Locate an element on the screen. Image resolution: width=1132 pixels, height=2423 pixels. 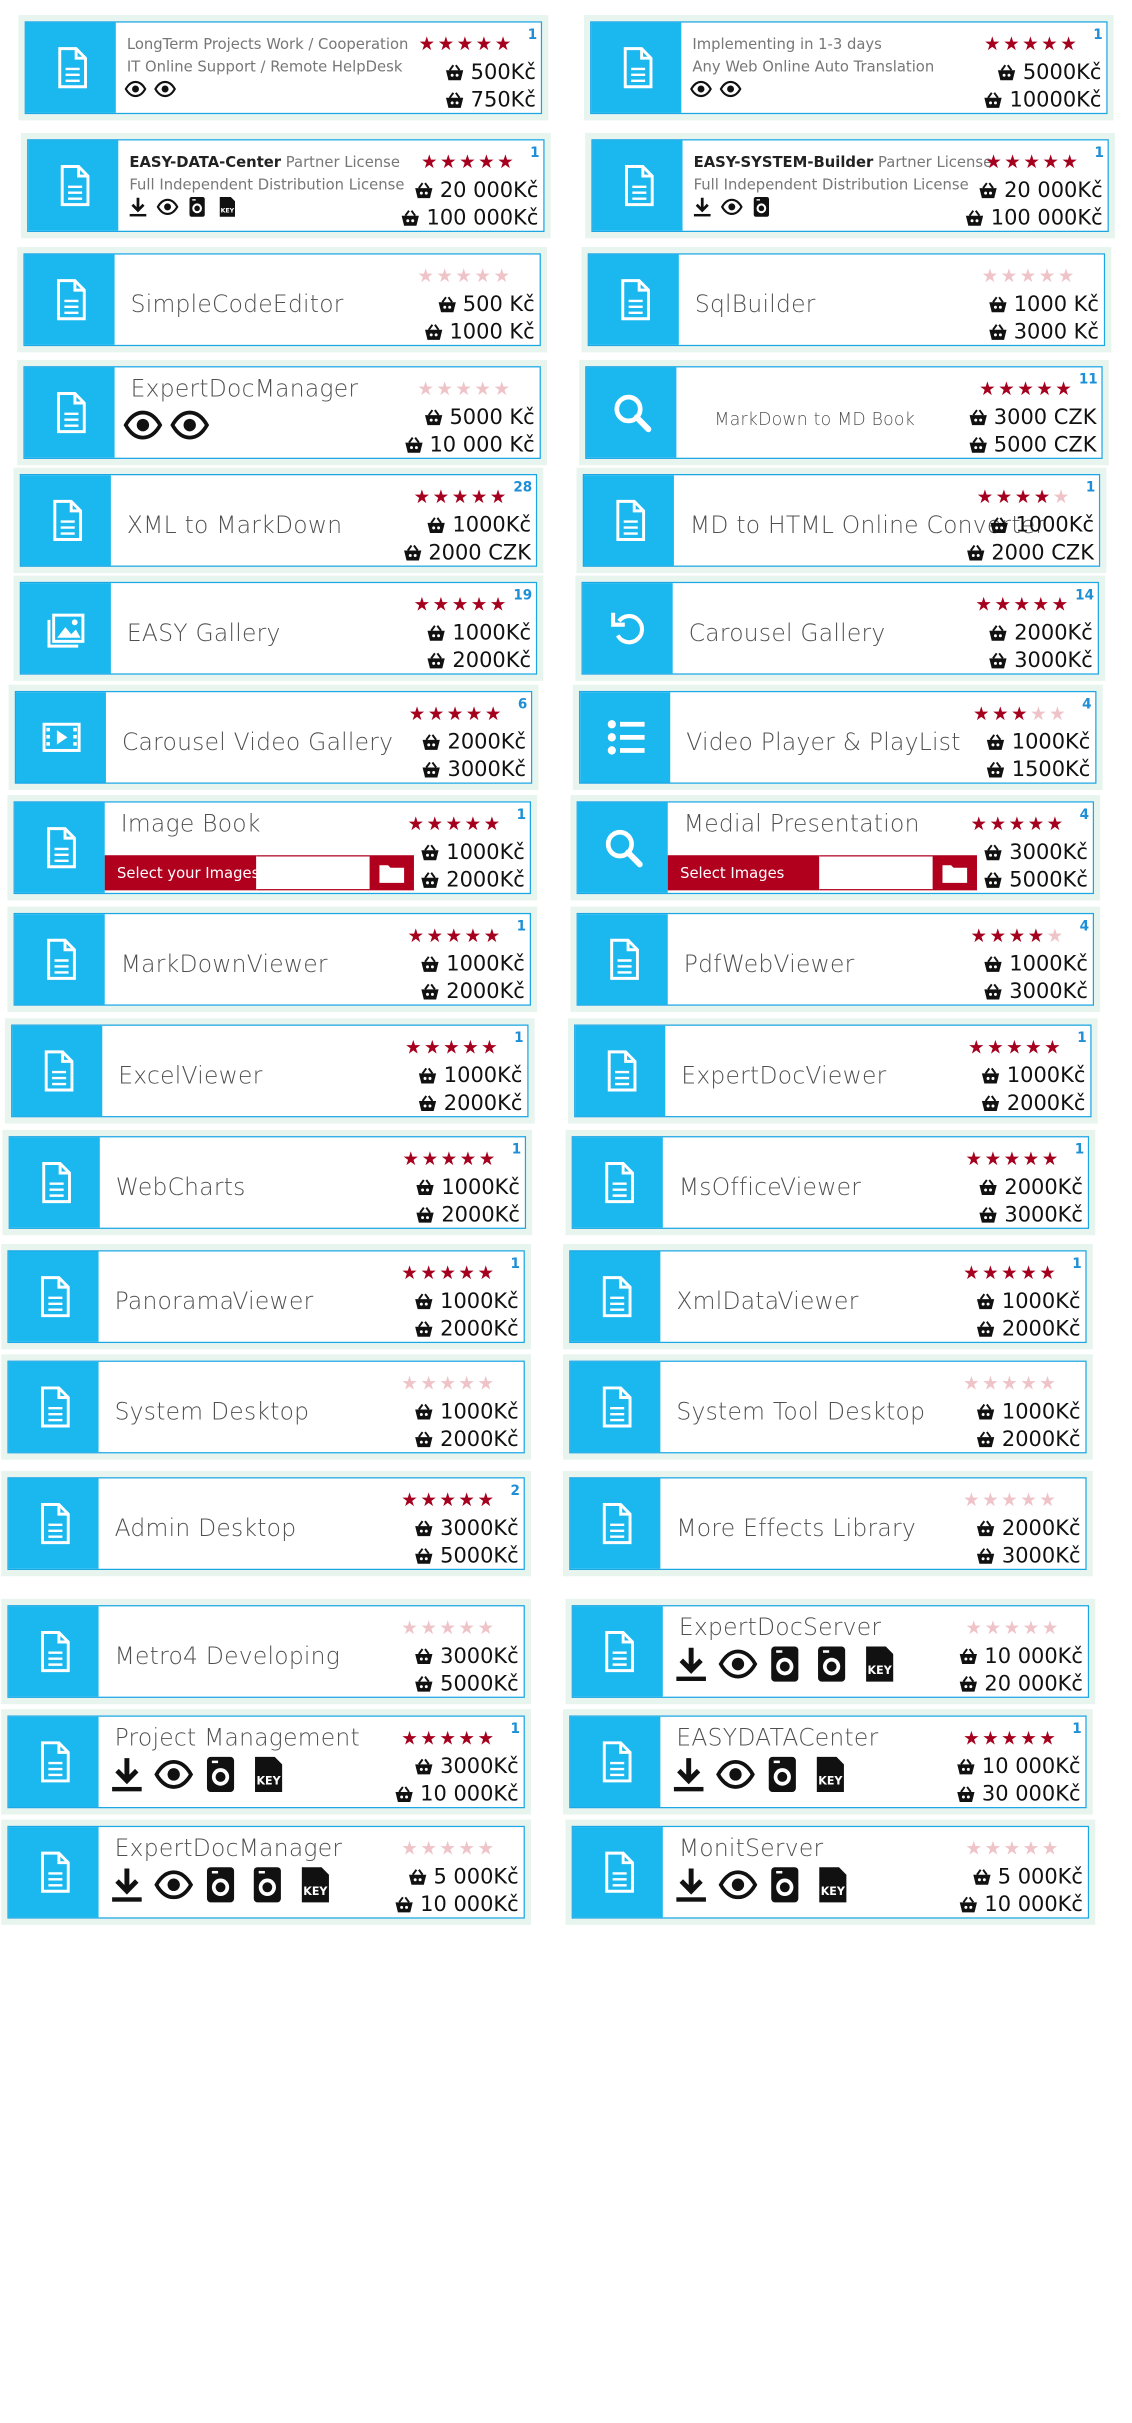
product-tile: PdfWebViewer ★★★★★ 4 1000Kč 3000Kč is located at coordinates (835, 959).